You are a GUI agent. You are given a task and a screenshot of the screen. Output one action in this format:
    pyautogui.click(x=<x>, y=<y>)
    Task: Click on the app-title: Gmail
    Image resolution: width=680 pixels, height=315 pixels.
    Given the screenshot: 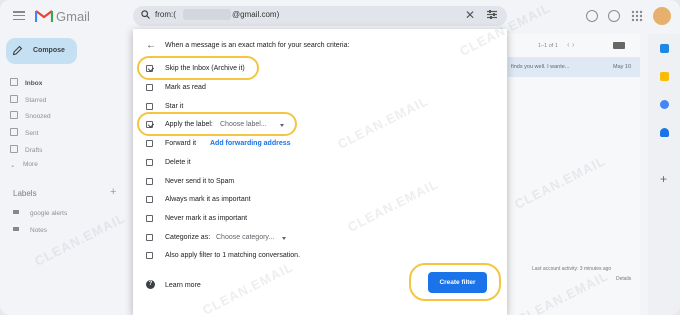 What is the action you would take?
    pyautogui.click(x=73, y=16)
    